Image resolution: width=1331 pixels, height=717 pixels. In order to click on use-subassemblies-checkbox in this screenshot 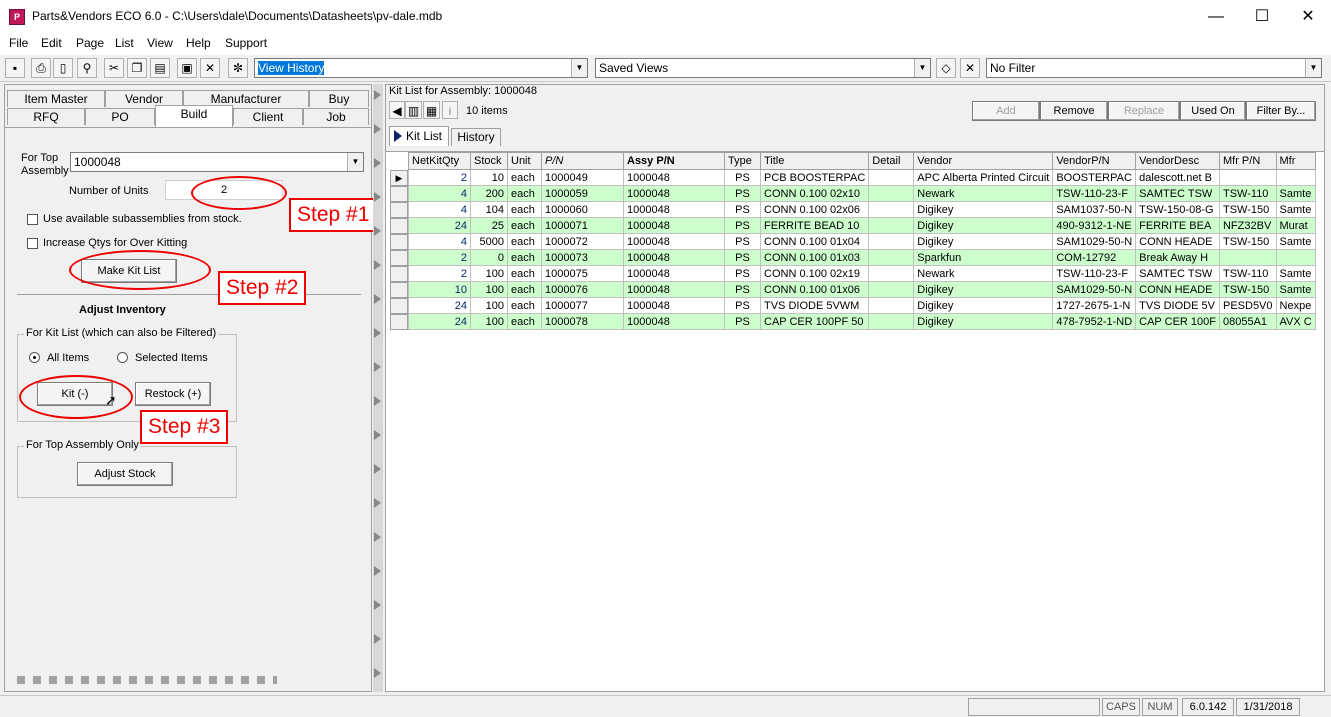, I will do `click(32, 219)`.